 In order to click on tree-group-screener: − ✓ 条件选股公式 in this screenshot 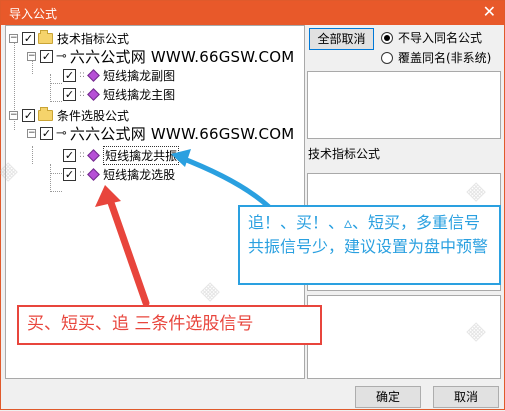, I will do `click(69, 115)`.